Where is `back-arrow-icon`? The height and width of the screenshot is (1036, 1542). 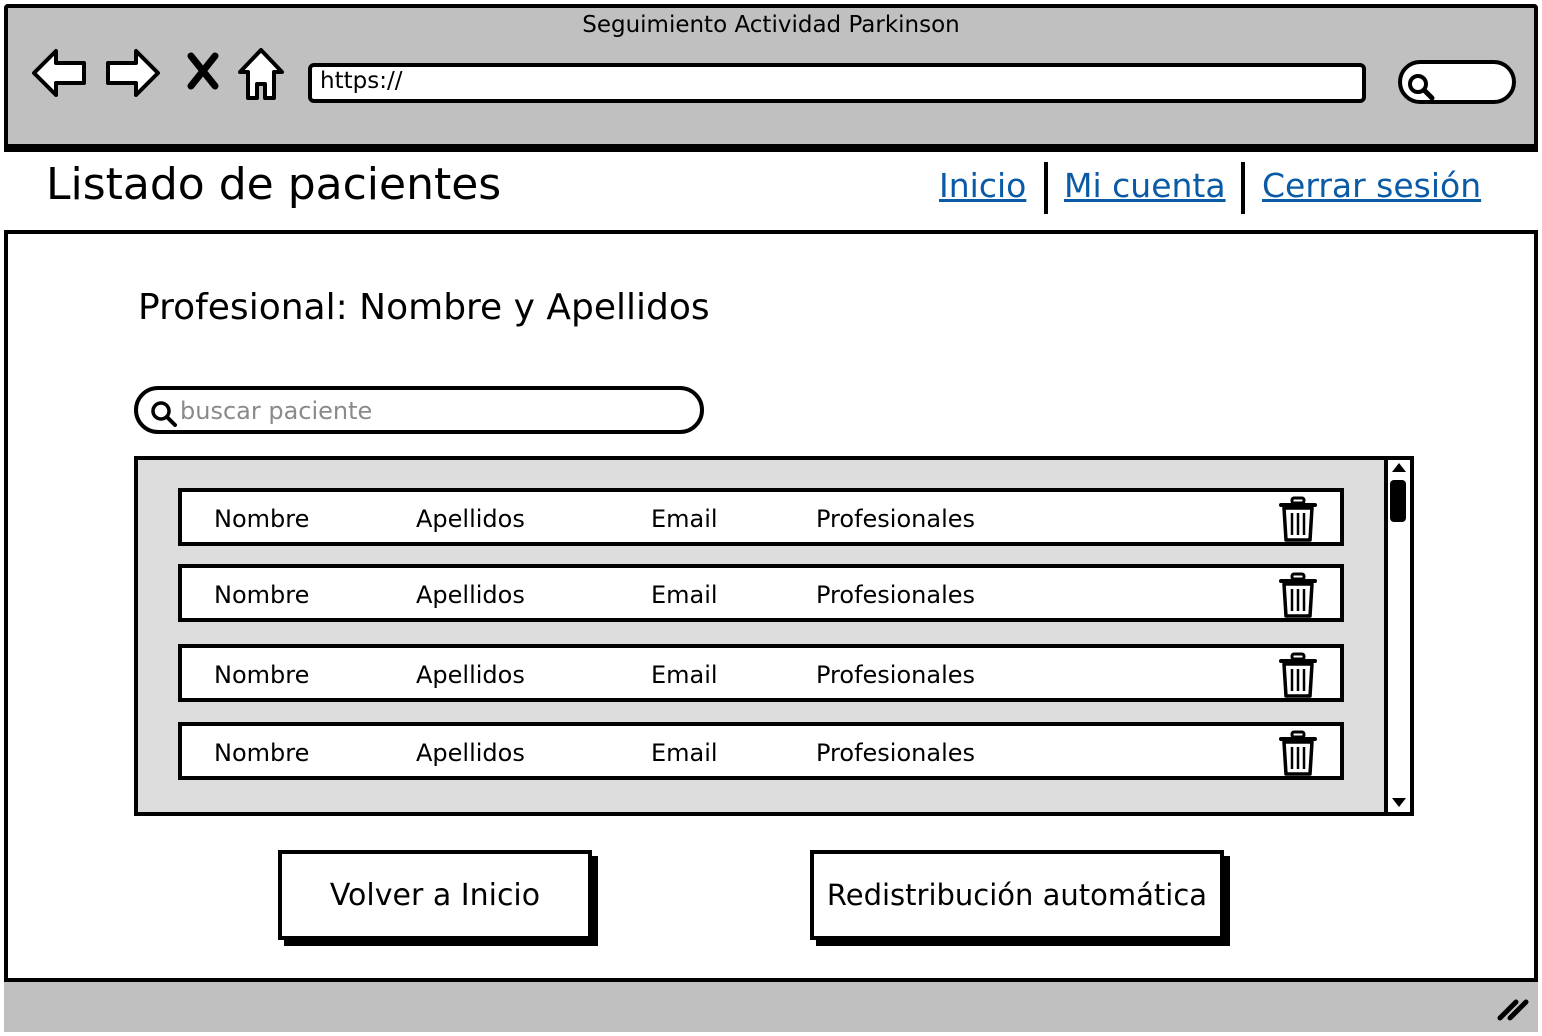
back-arrow-icon is located at coordinates (59, 73).